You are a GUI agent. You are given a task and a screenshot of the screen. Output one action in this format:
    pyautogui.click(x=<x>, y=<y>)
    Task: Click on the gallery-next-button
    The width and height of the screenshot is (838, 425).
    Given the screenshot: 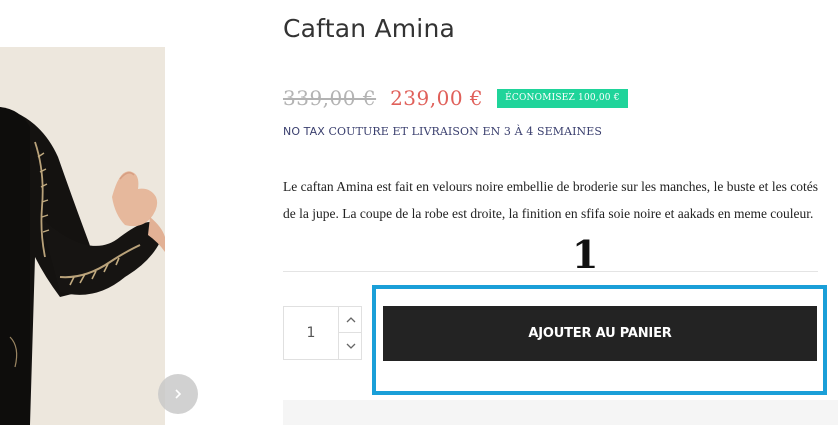 What is the action you would take?
    pyautogui.click(x=178, y=394)
    